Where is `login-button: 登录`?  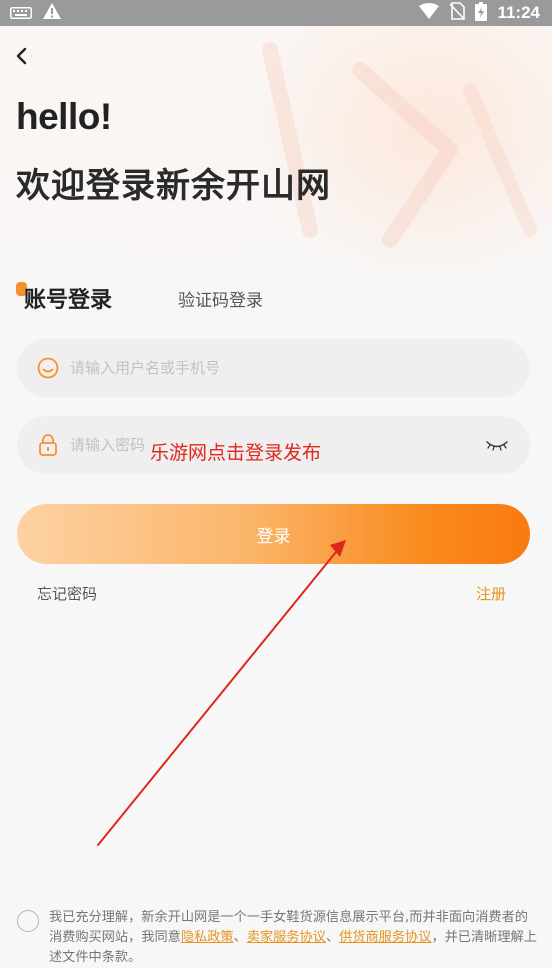 login-button: 登录 is located at coordinates (273, 534).